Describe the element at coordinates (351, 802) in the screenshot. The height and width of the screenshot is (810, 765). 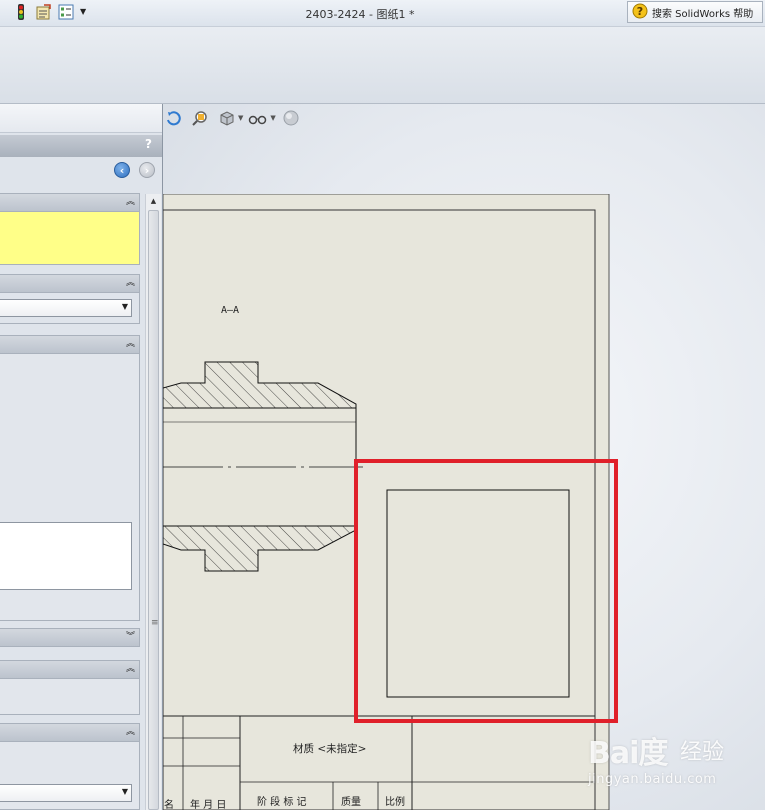
I see `mass-label: 质量` at that location.